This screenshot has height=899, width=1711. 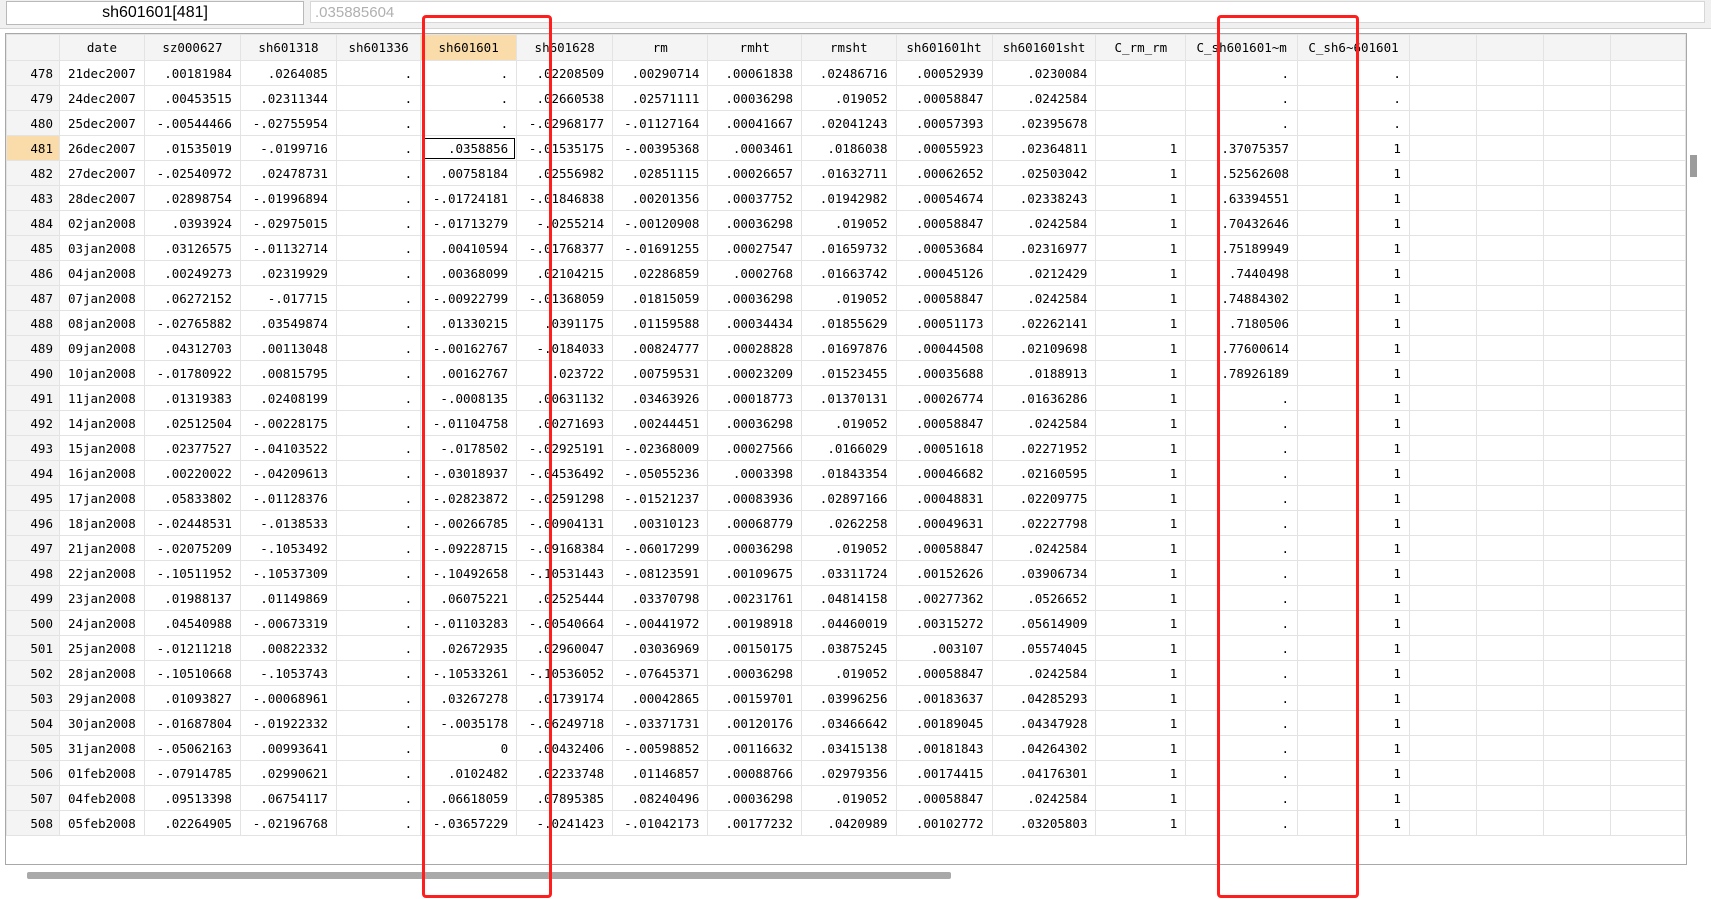 What do you see at coordinates (1044, 323) in the screenshot?
I see `data-cell: .02262141` at bounding box center [1044, 323].